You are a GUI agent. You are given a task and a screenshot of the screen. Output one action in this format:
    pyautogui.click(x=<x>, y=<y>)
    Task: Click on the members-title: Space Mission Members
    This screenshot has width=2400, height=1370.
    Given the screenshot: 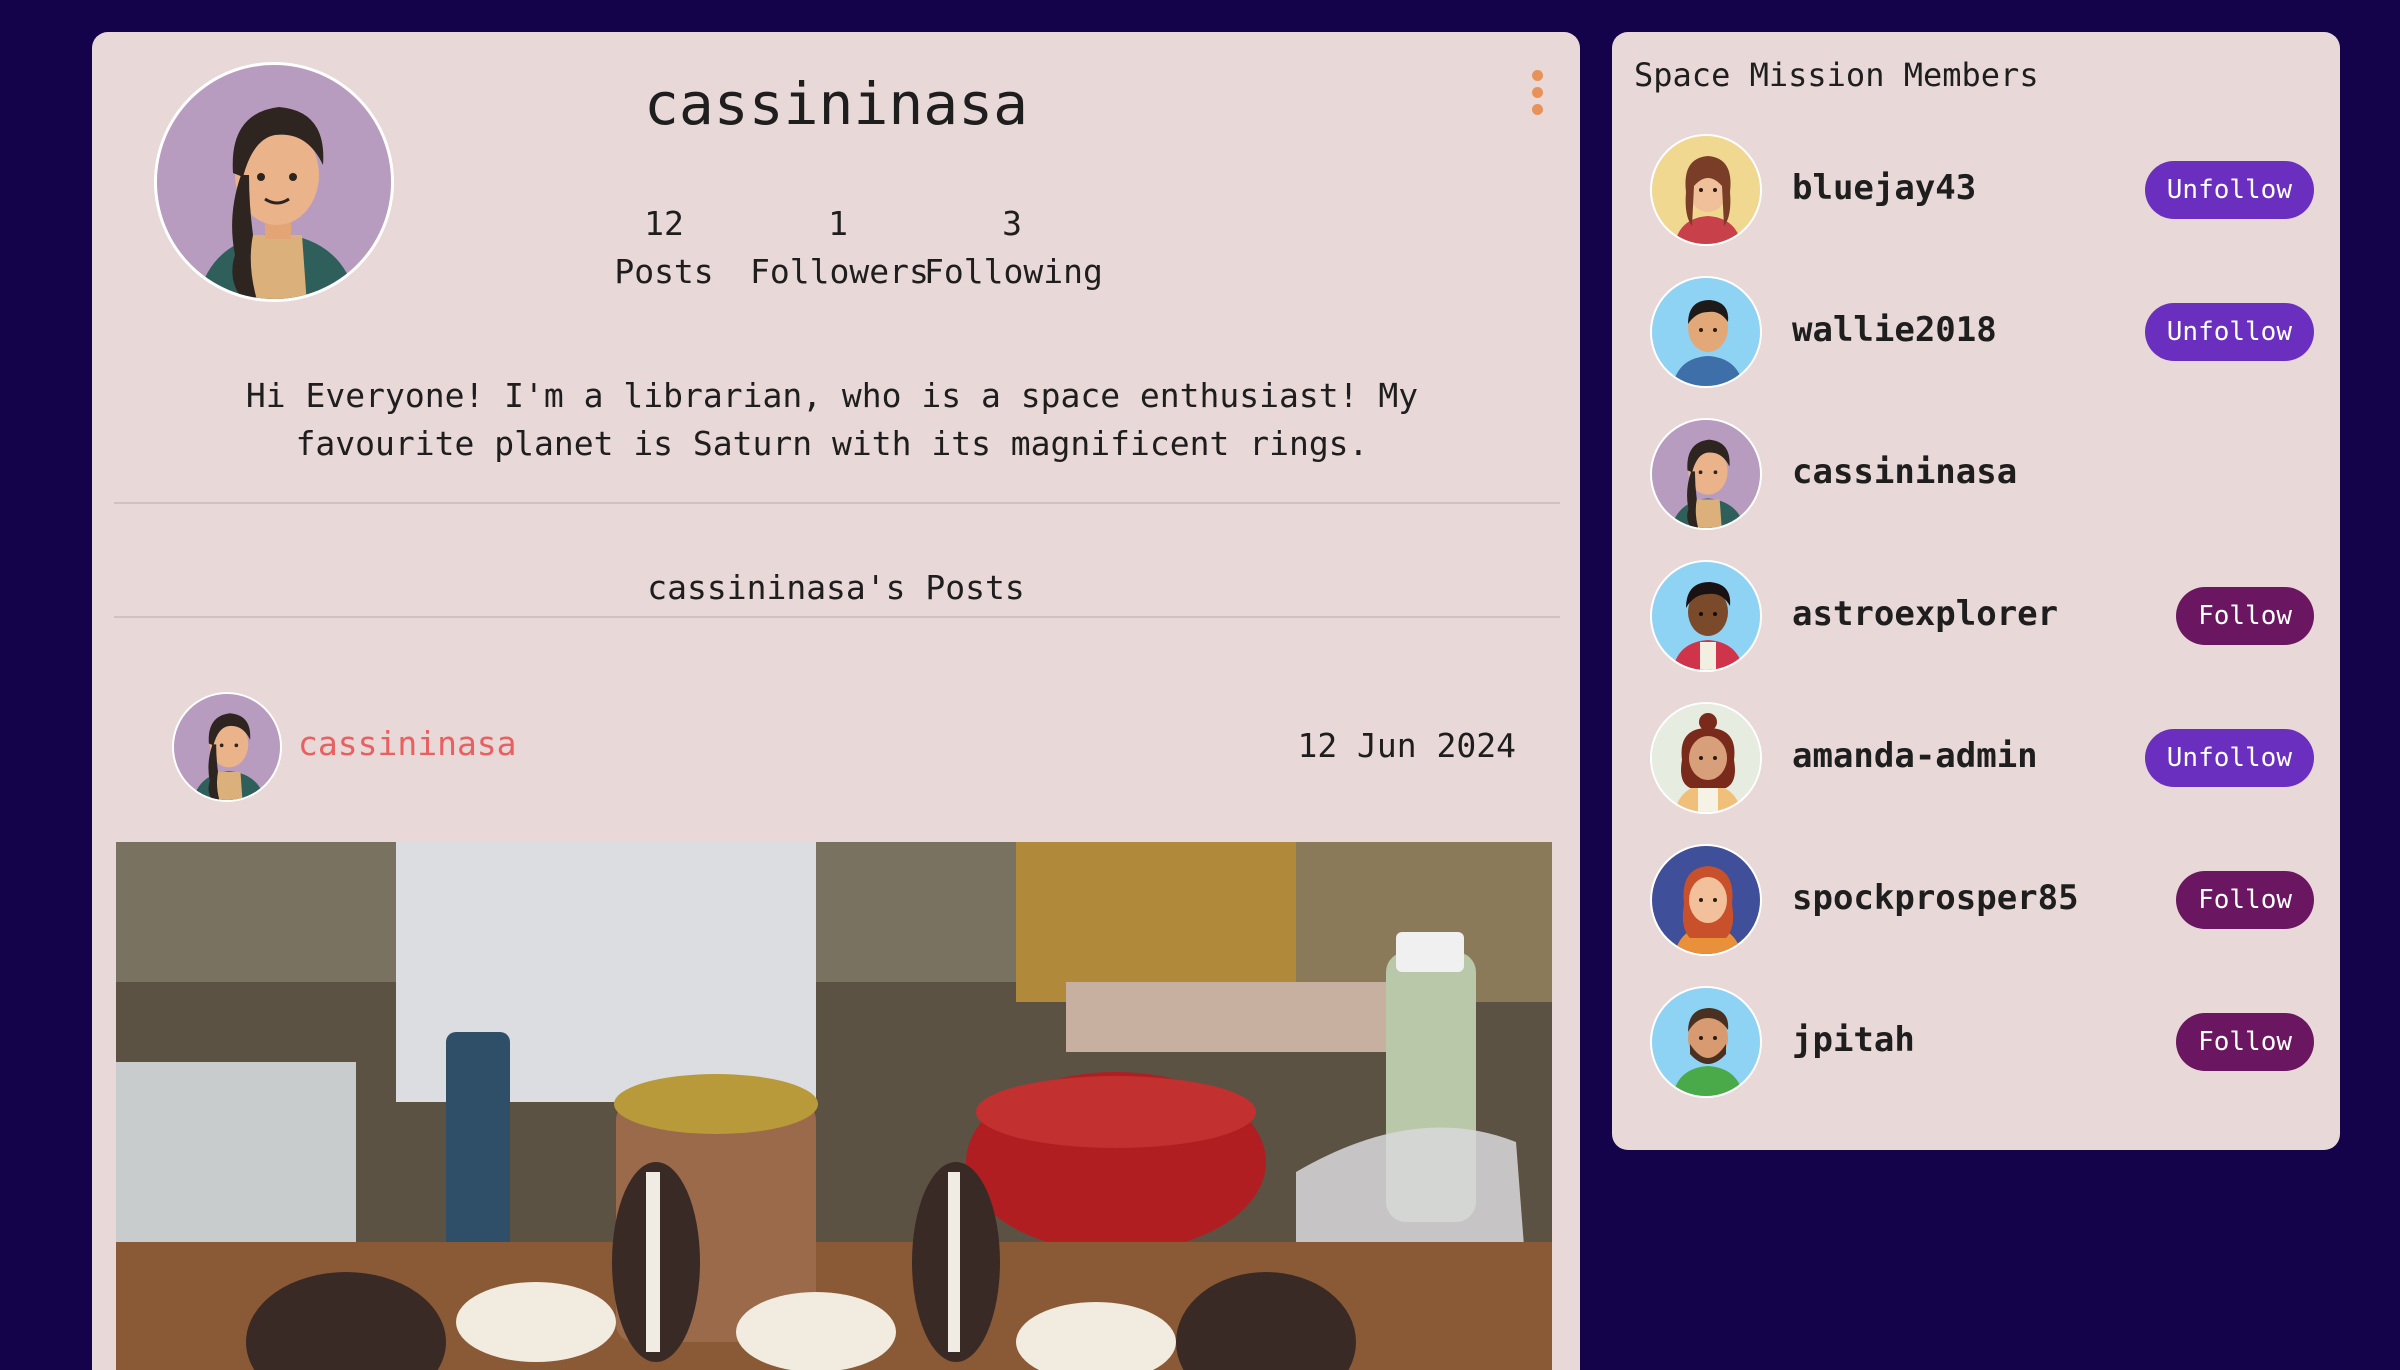 What is the action you would take?
    pyautogui.click(x=1836, y=75)
    